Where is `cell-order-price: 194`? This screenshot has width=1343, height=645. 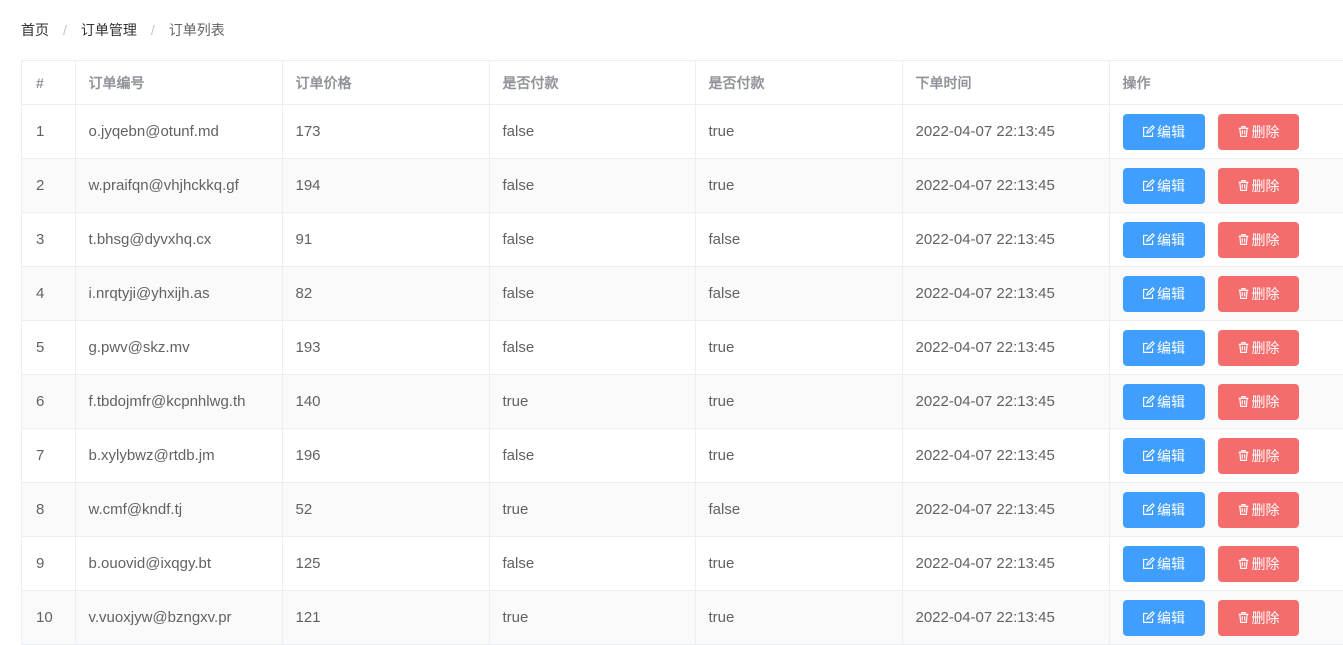
cell-order-price: 194 is located at coordinates (386, 185).